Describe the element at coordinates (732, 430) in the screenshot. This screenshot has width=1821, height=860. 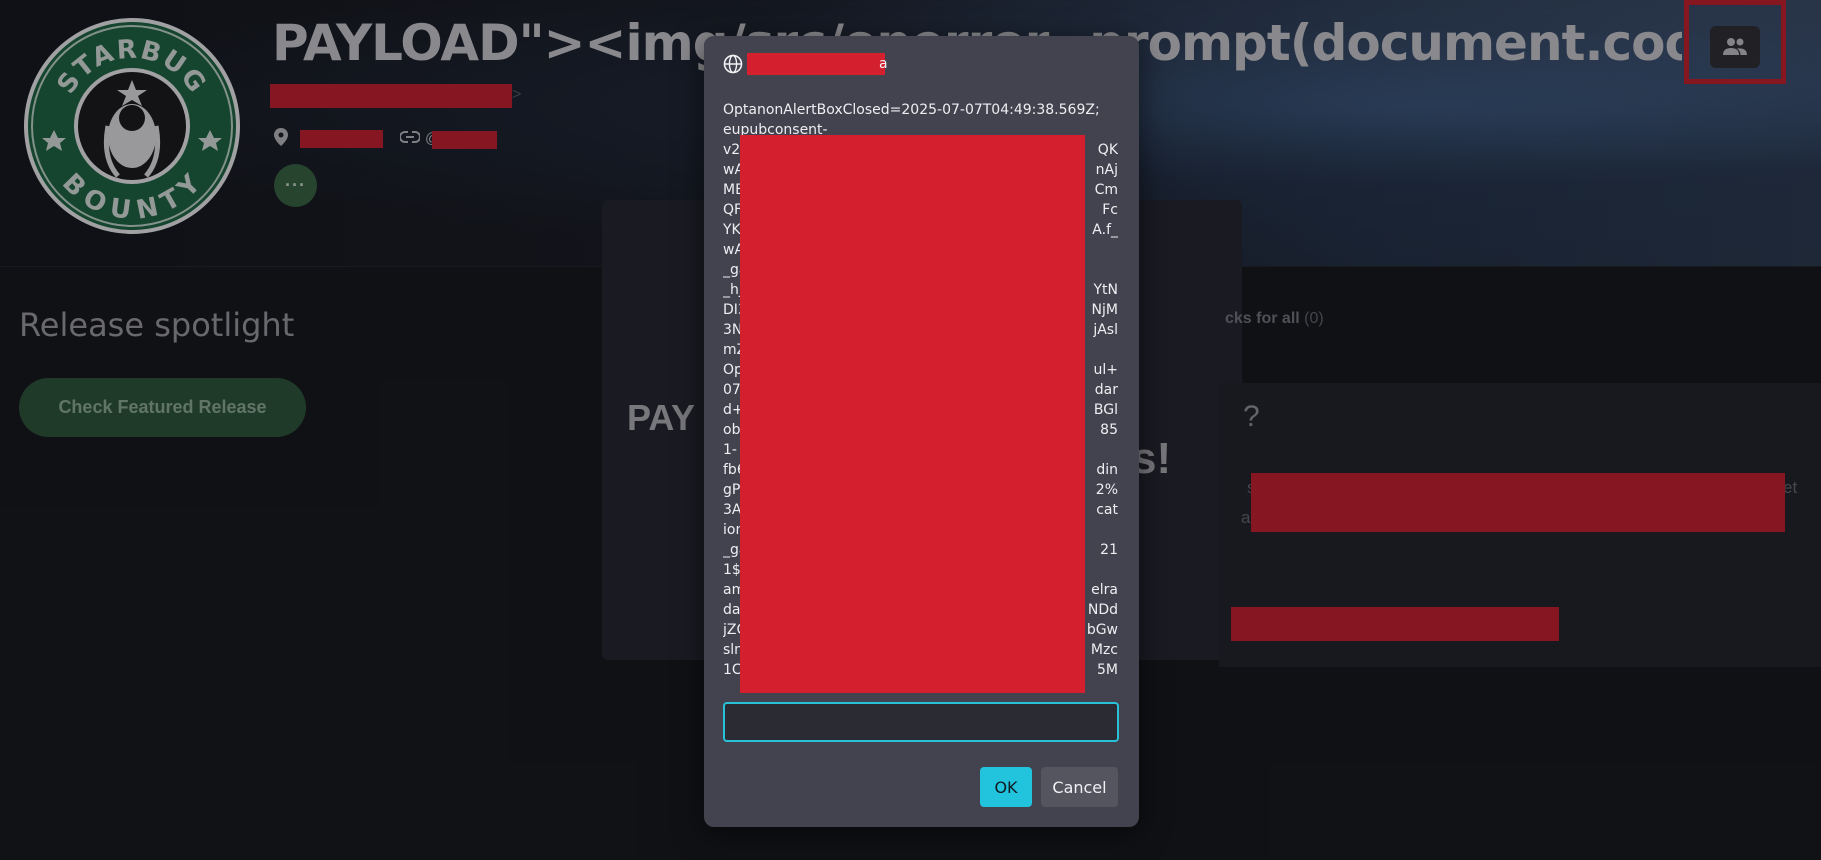
I see `message-fragment-left: ob` at that location.